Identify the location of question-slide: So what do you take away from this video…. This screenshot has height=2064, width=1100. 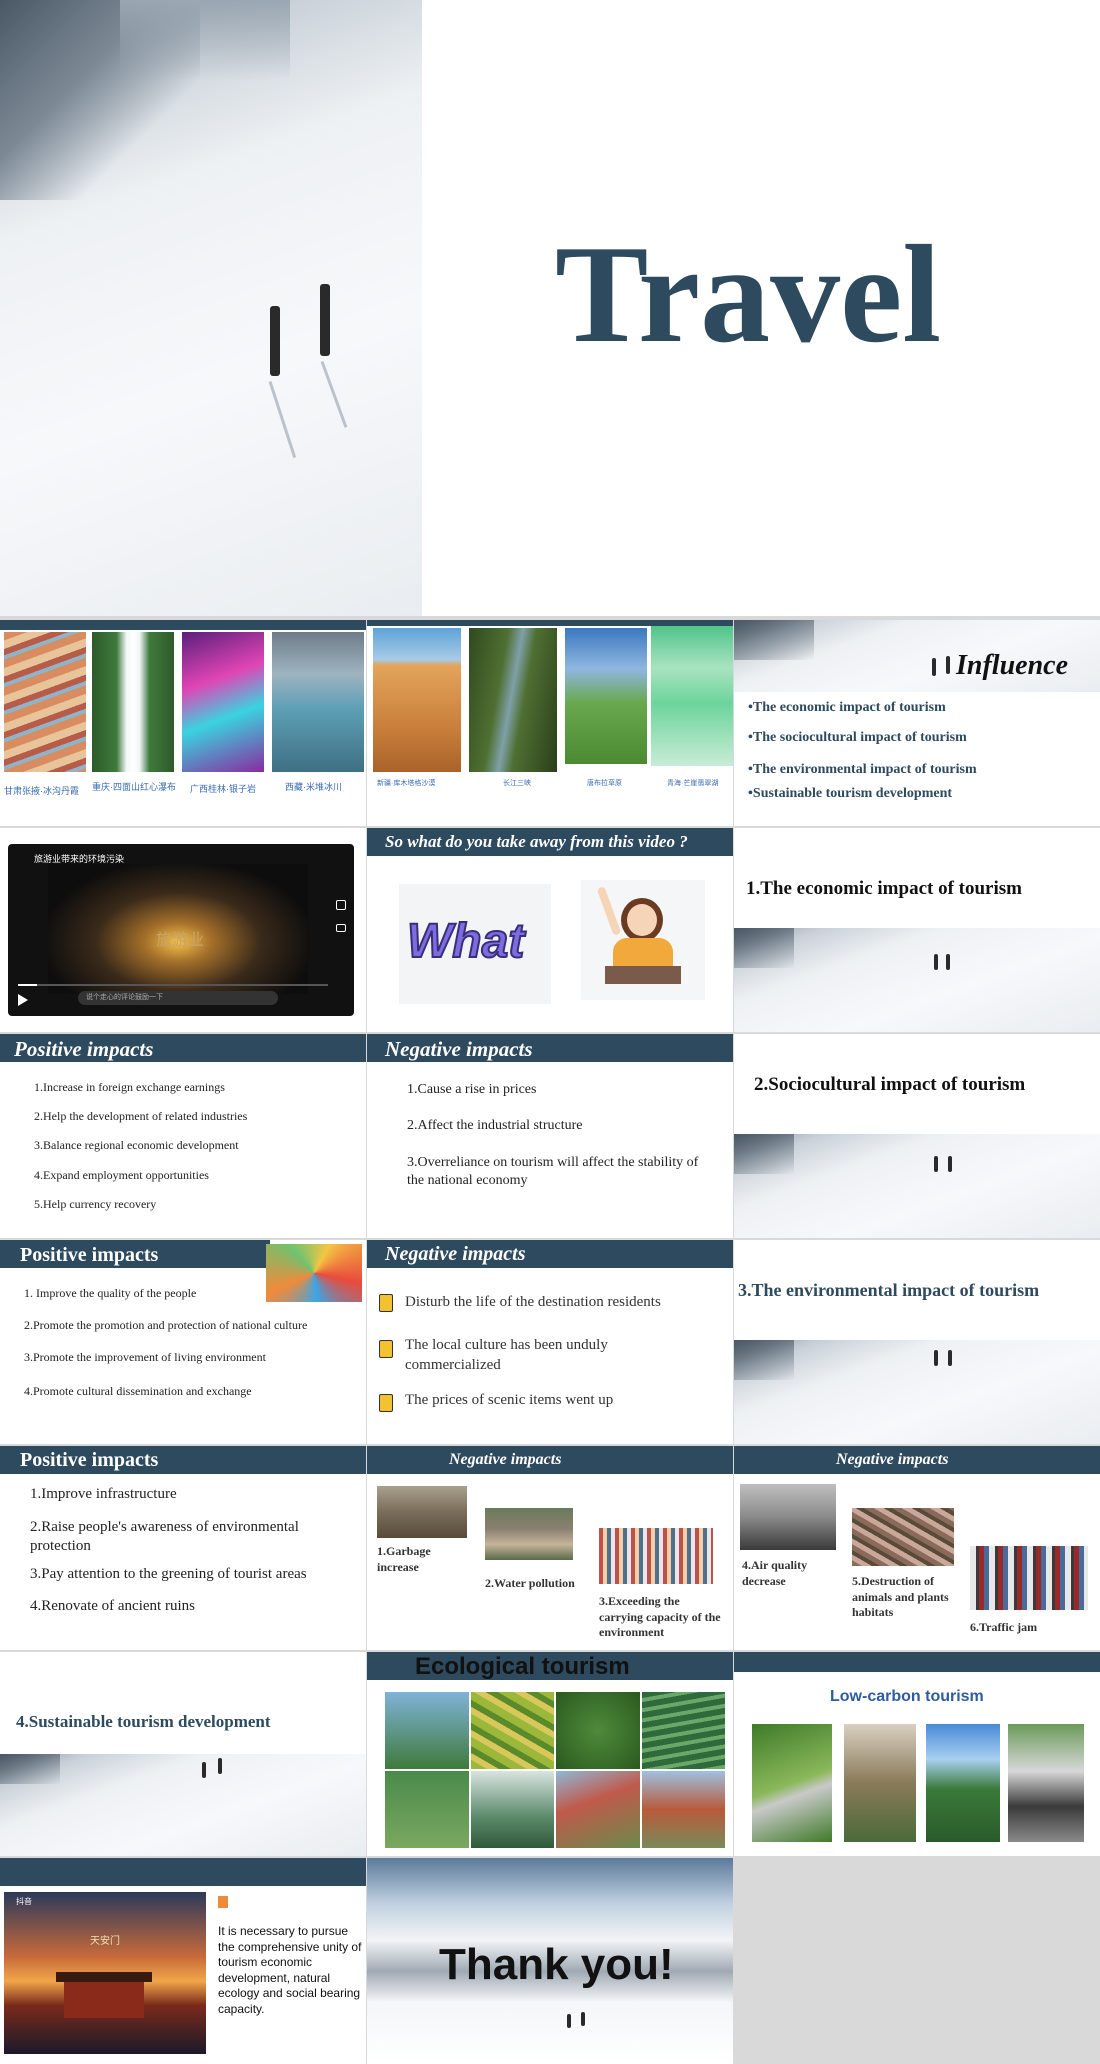
(550, 930).